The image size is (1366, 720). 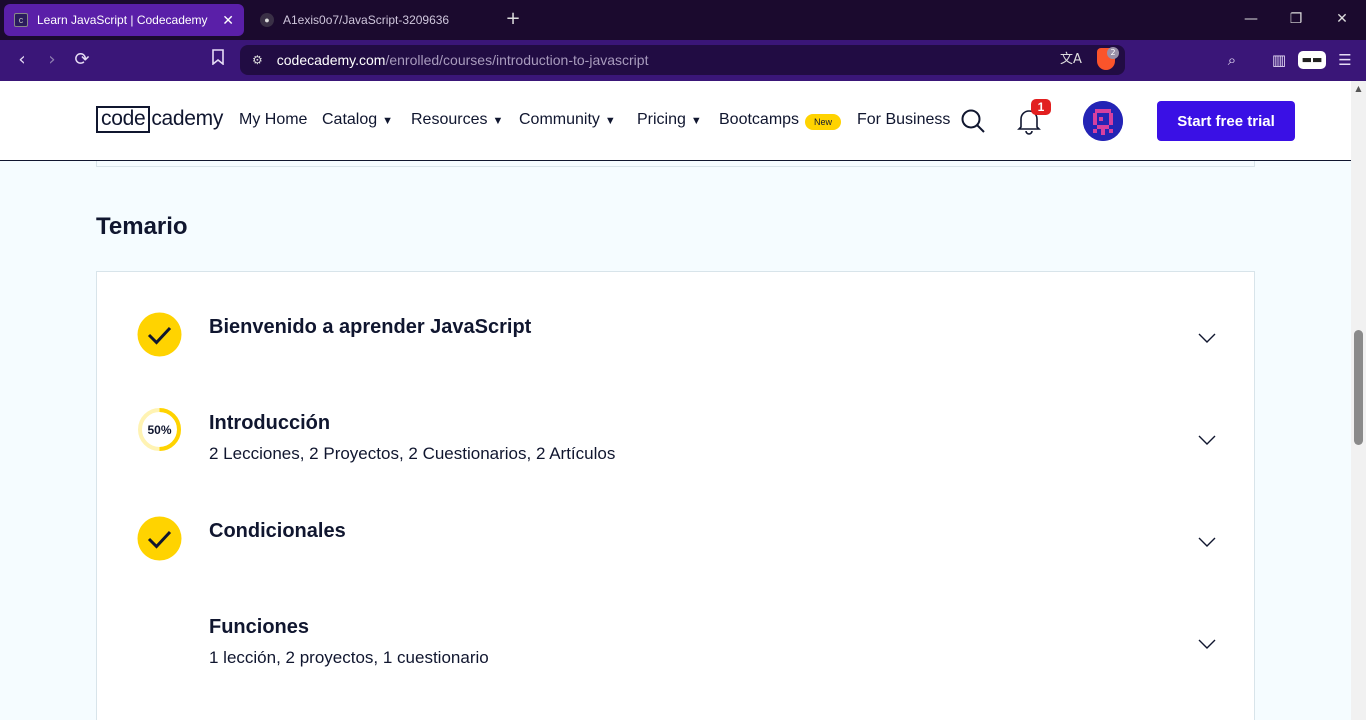 I want to click on nav-label: Resources, so click(x=449, y=119).